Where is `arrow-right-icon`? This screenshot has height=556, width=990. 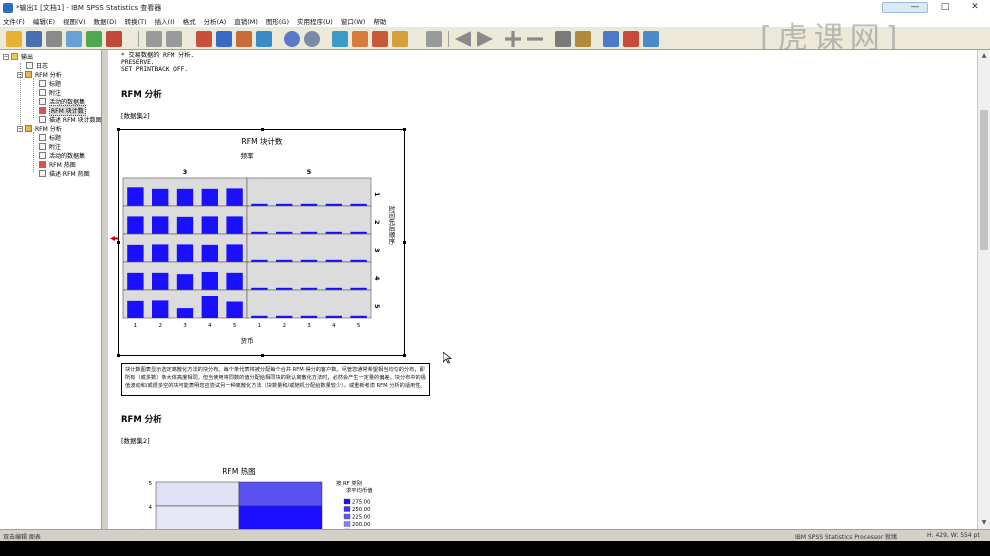 arrow-right-icon is located at coordinates (485, 39).